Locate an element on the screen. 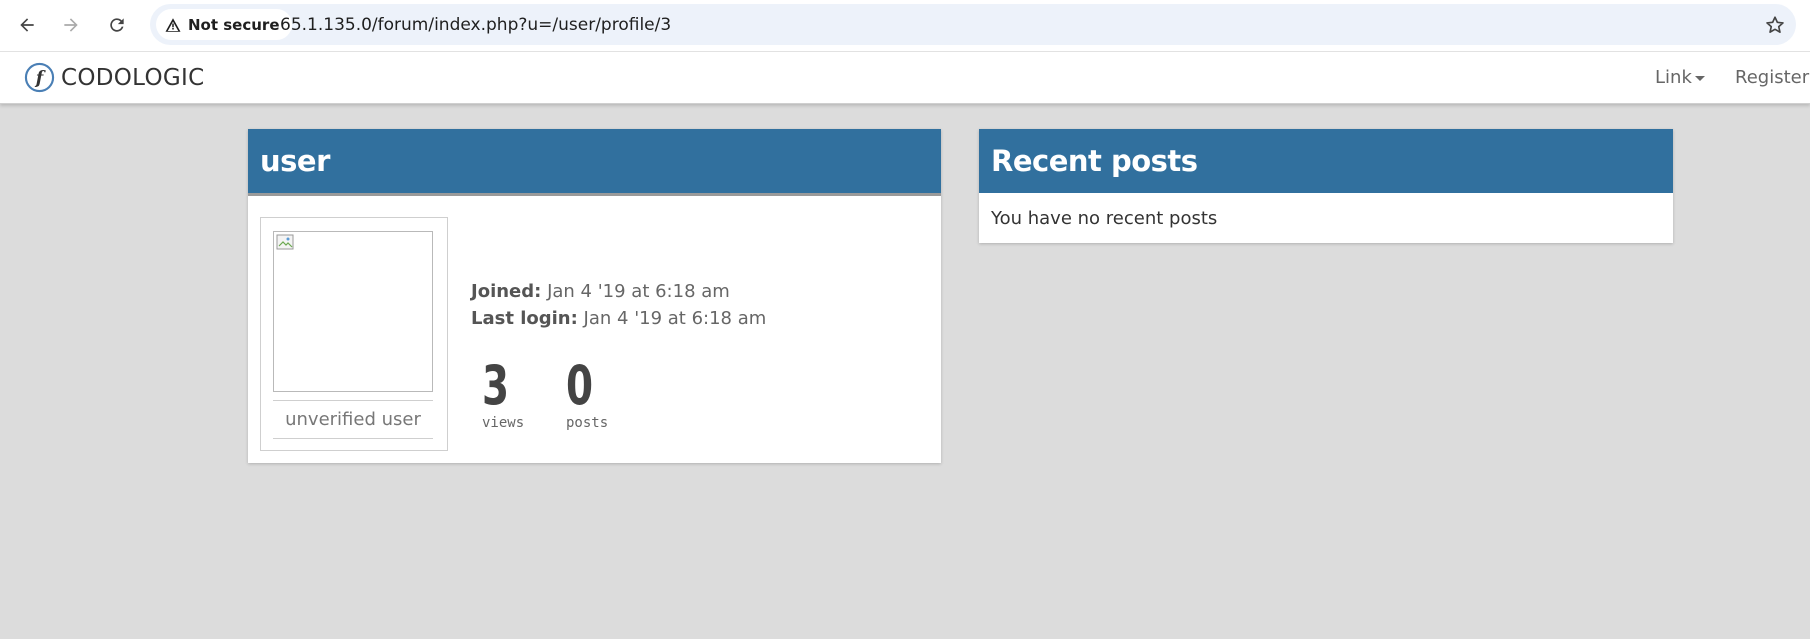 This screenshot has height=639, width=1810. last-login-row: Last login: Jan 4 '19 at 6:18 am is located at coordinates (618, 318).